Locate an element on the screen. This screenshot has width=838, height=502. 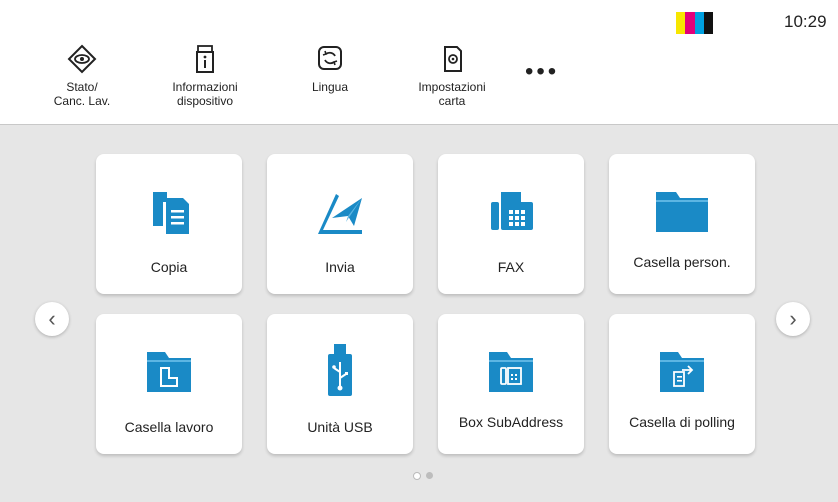
tile-usb-drive: Unità USB is located at coordinates (340, 384).